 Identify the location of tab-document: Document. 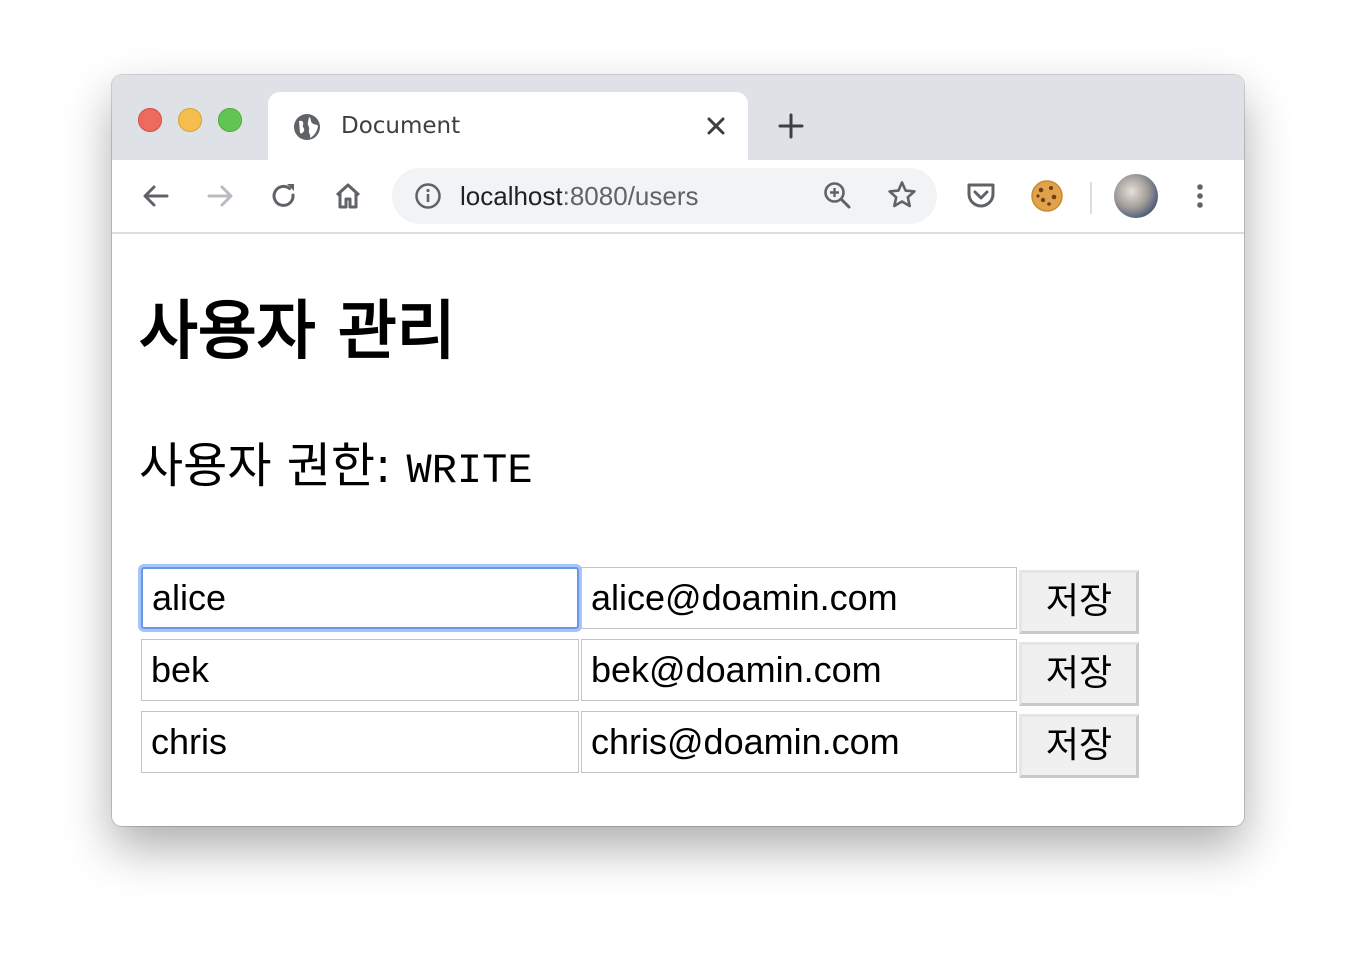
(508, 126).